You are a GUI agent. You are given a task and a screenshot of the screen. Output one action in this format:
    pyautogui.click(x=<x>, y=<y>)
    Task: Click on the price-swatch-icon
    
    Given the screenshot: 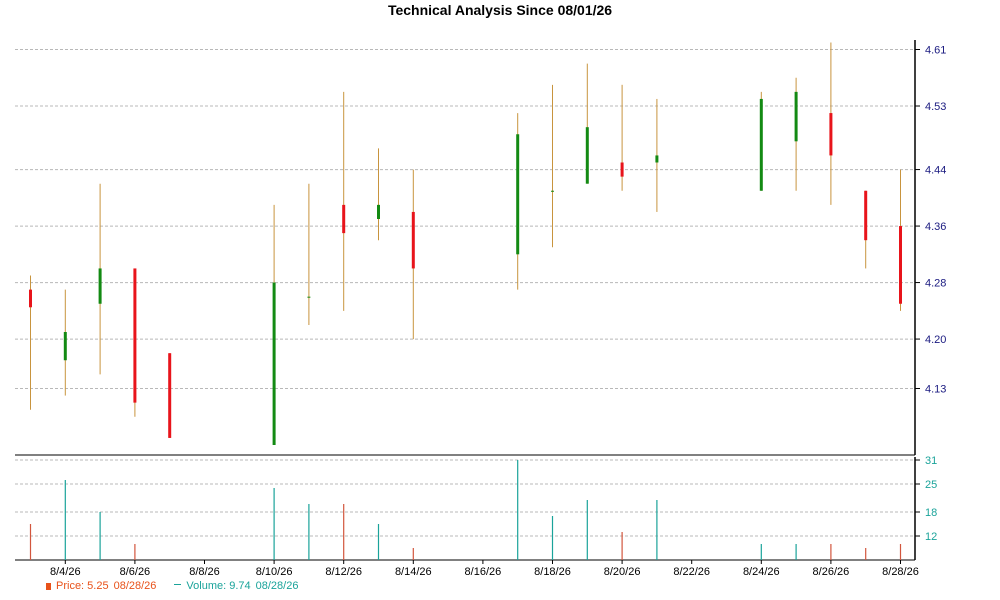 What is the action you would take?
    pyautogui.click(x=48, y=586)
    